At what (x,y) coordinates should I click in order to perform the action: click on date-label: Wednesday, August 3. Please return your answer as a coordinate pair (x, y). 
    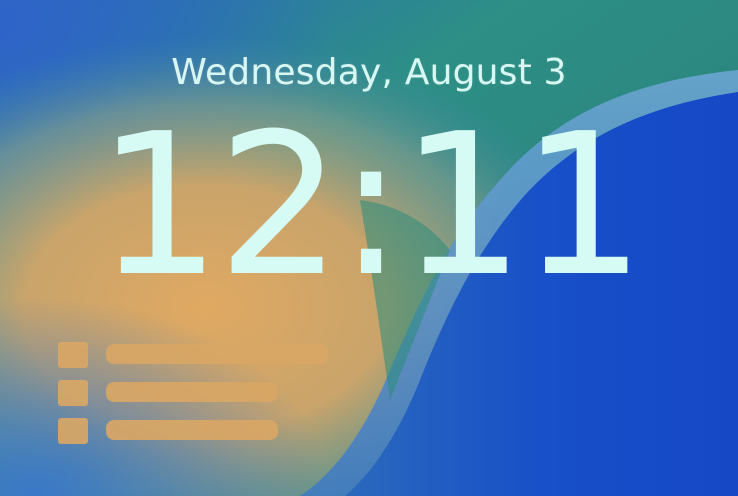
    Looking at the image, I should click on (369, 72).